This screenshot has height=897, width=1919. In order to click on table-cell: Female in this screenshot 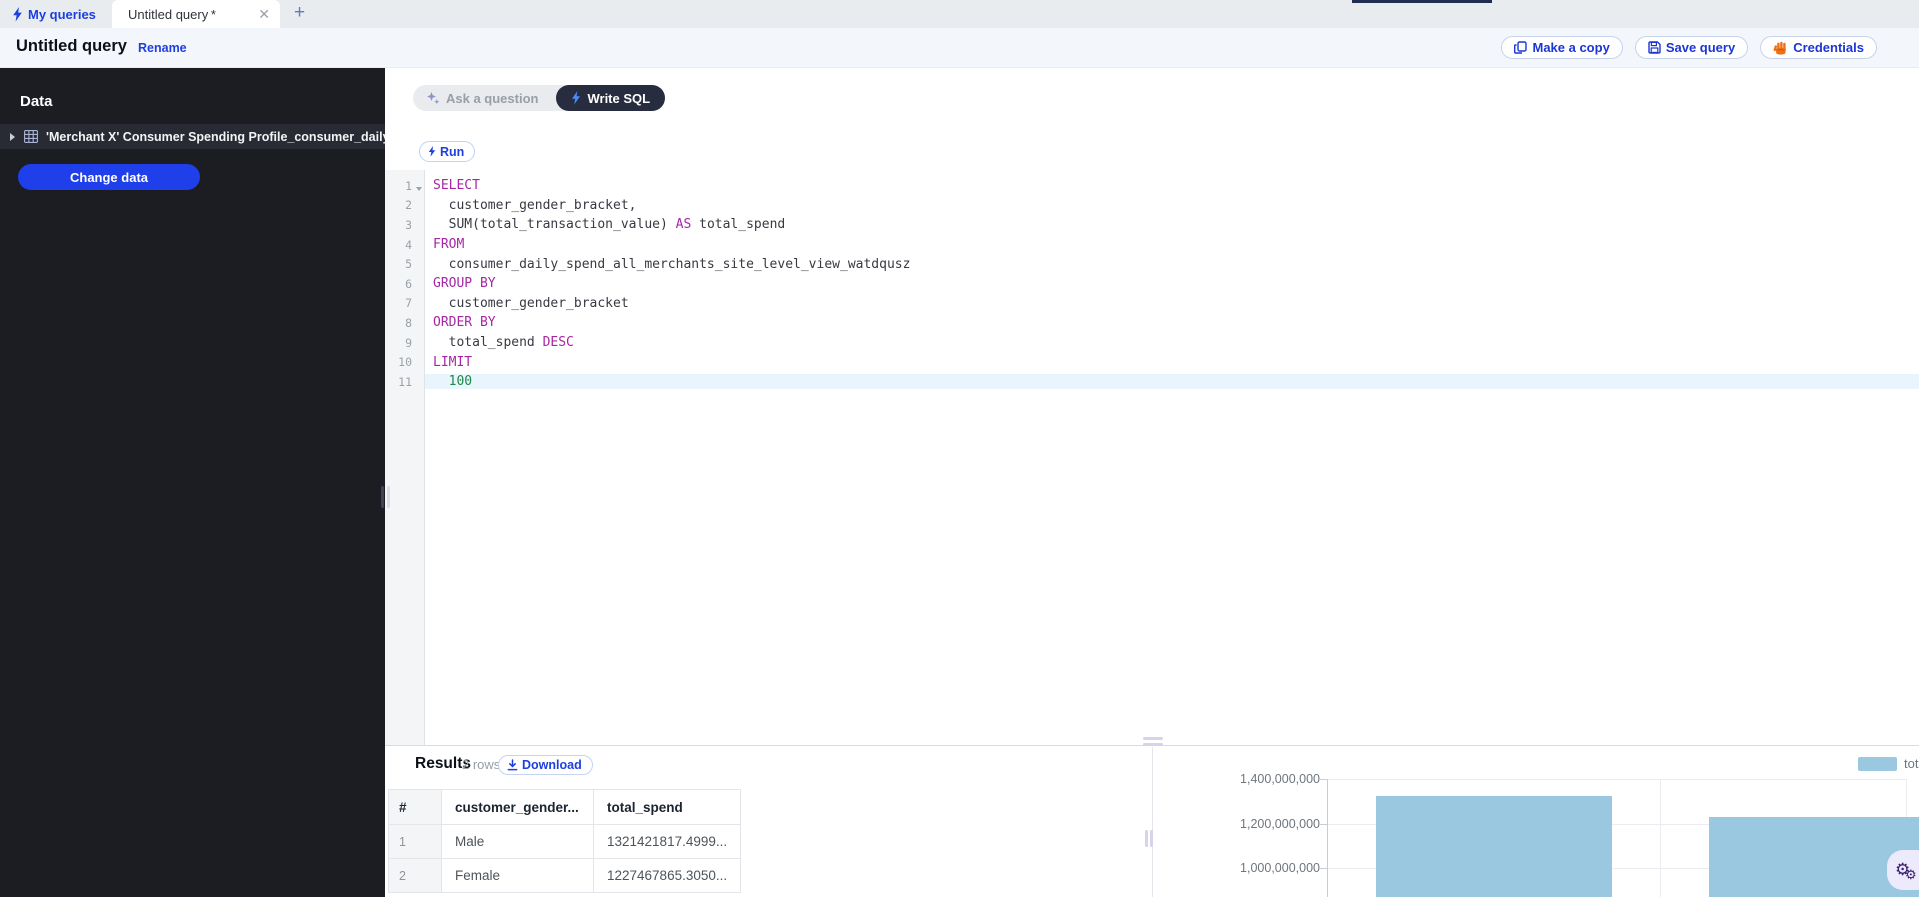, I will do `click(517, 875)`.